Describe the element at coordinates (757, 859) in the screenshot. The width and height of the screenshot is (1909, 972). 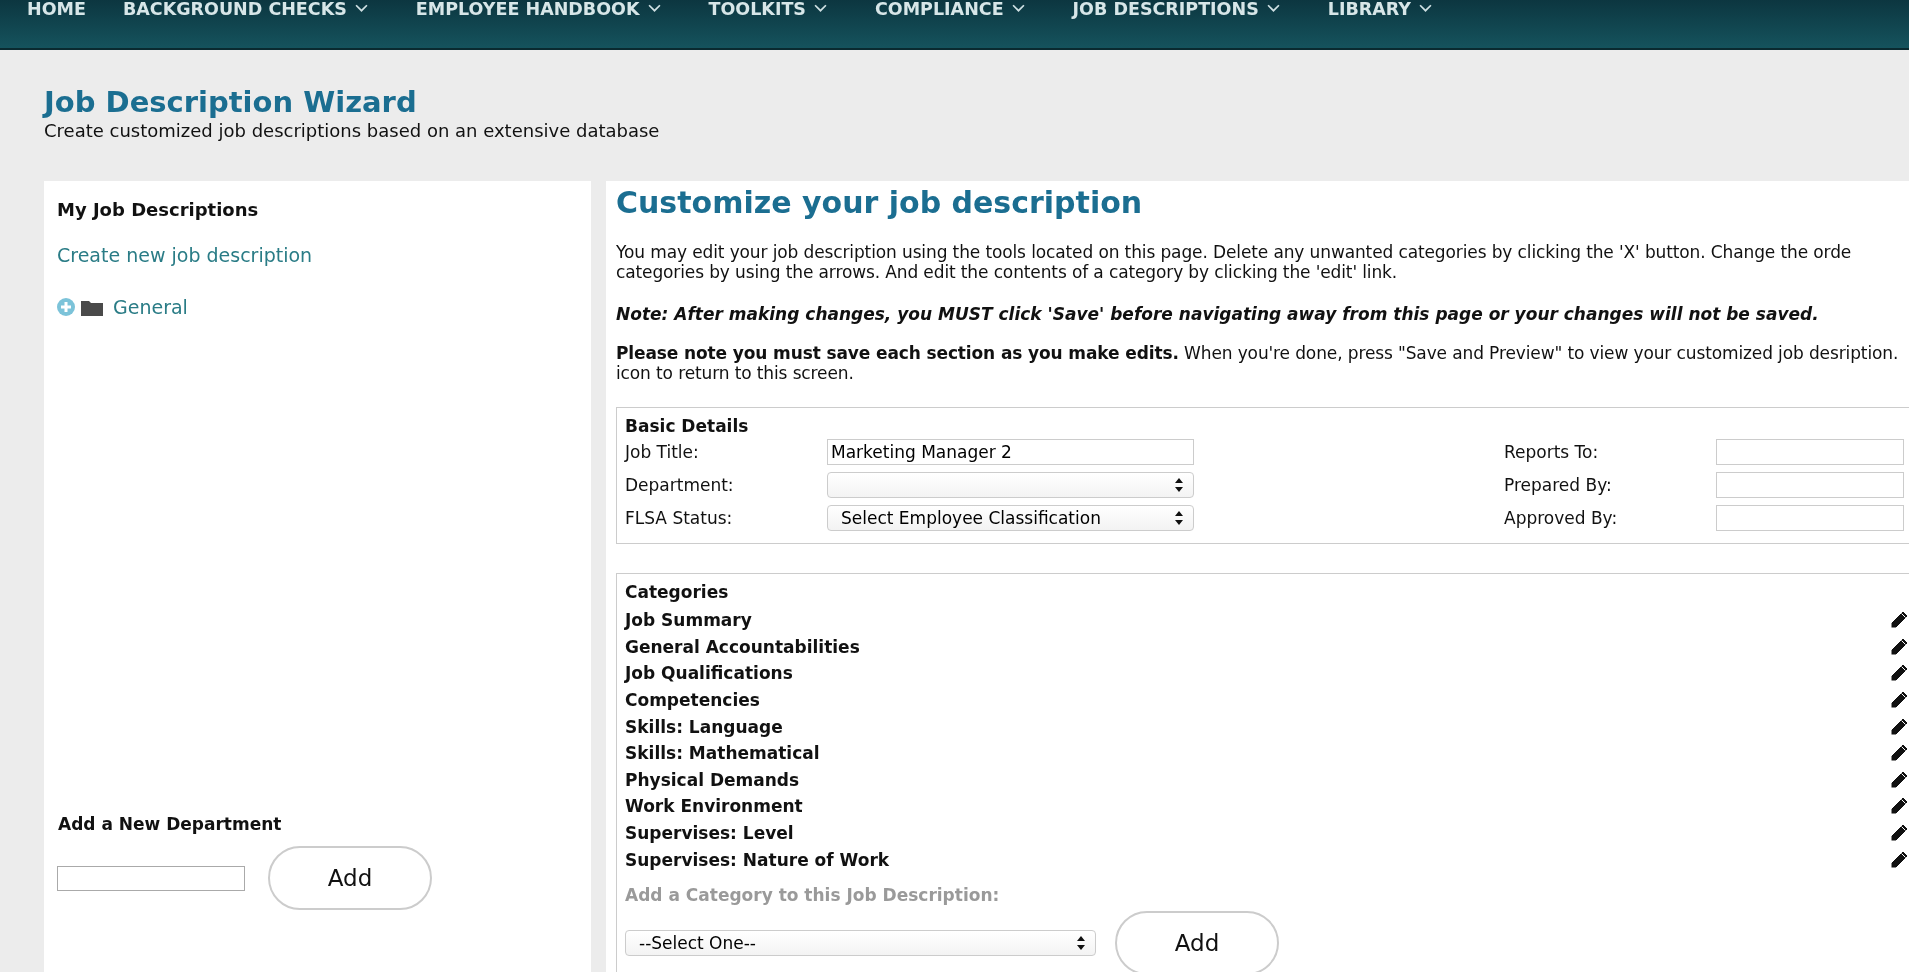
I see `category-name: Supervises: Nature of Work` at that location.